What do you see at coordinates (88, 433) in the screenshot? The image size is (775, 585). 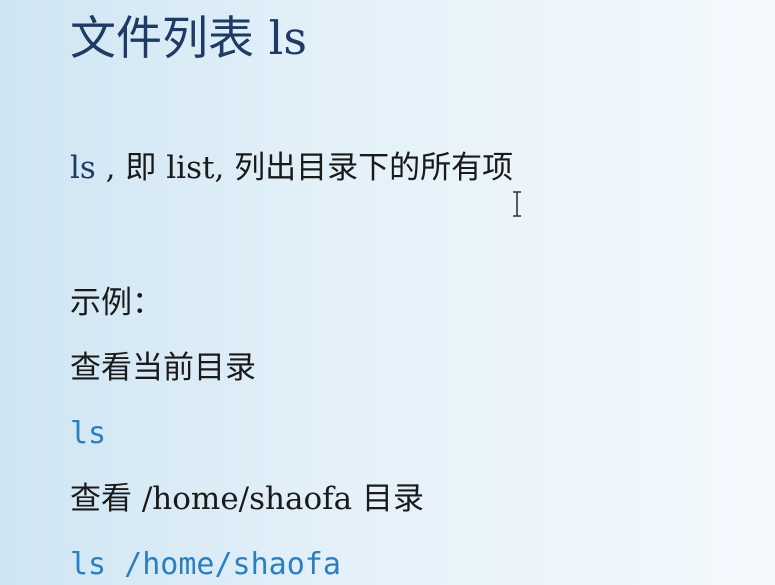 I see `example-code-ls: ls` at bounding box center [88, 433].